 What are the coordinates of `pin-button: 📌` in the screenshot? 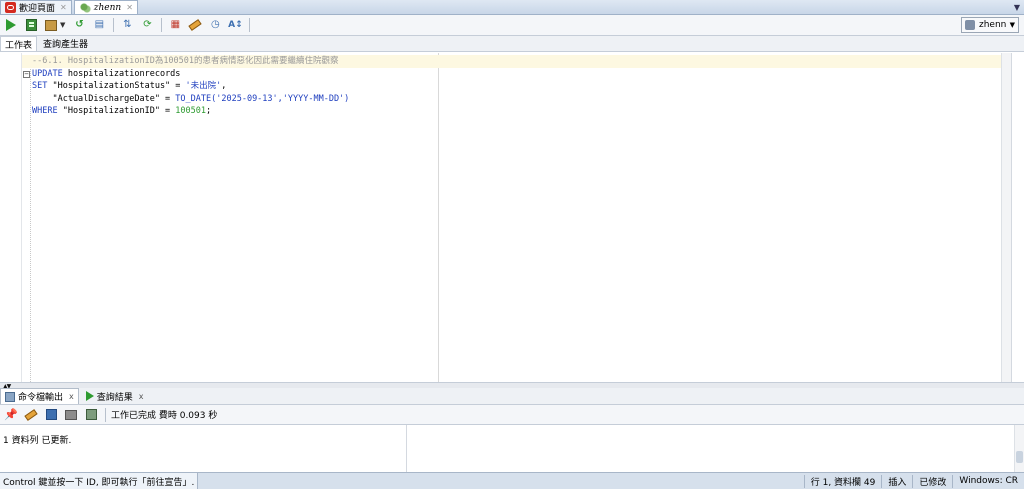 It's located at (11, 415).